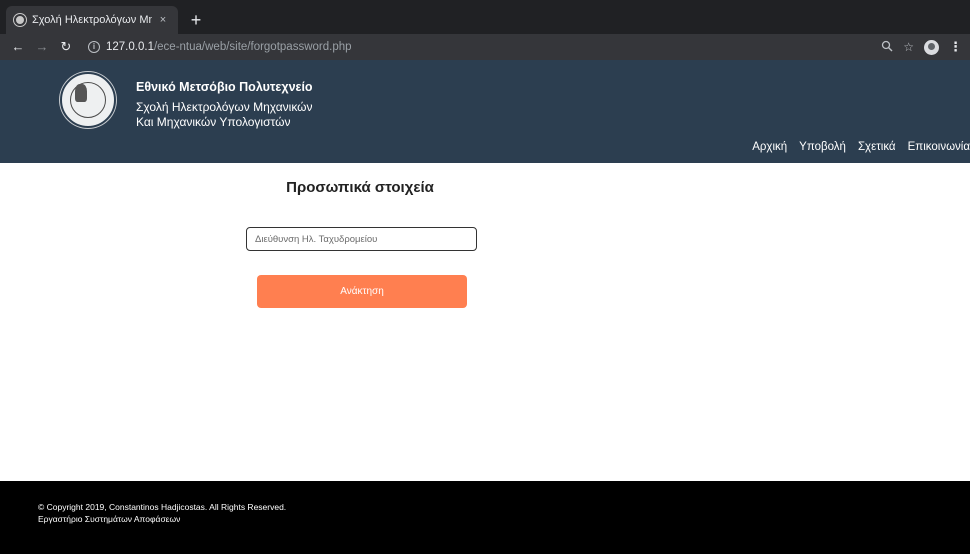 The image size is (970, 554). What do you see at coordinates (224, 87) in the screenshot?
I see `university-name: Εθνικό Μετσόβιο Πολυτεχνείο` at bounding box center [224, 87].